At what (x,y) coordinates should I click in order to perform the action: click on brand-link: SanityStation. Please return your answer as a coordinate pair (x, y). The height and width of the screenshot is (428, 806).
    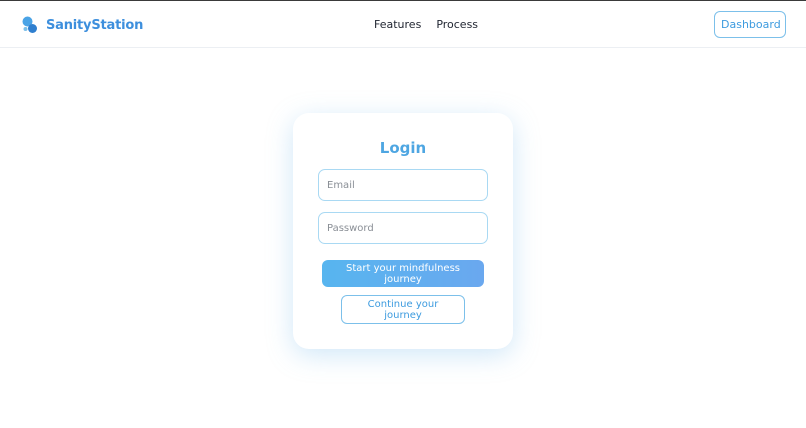
    Looking at the image, I should click on (82, 25).